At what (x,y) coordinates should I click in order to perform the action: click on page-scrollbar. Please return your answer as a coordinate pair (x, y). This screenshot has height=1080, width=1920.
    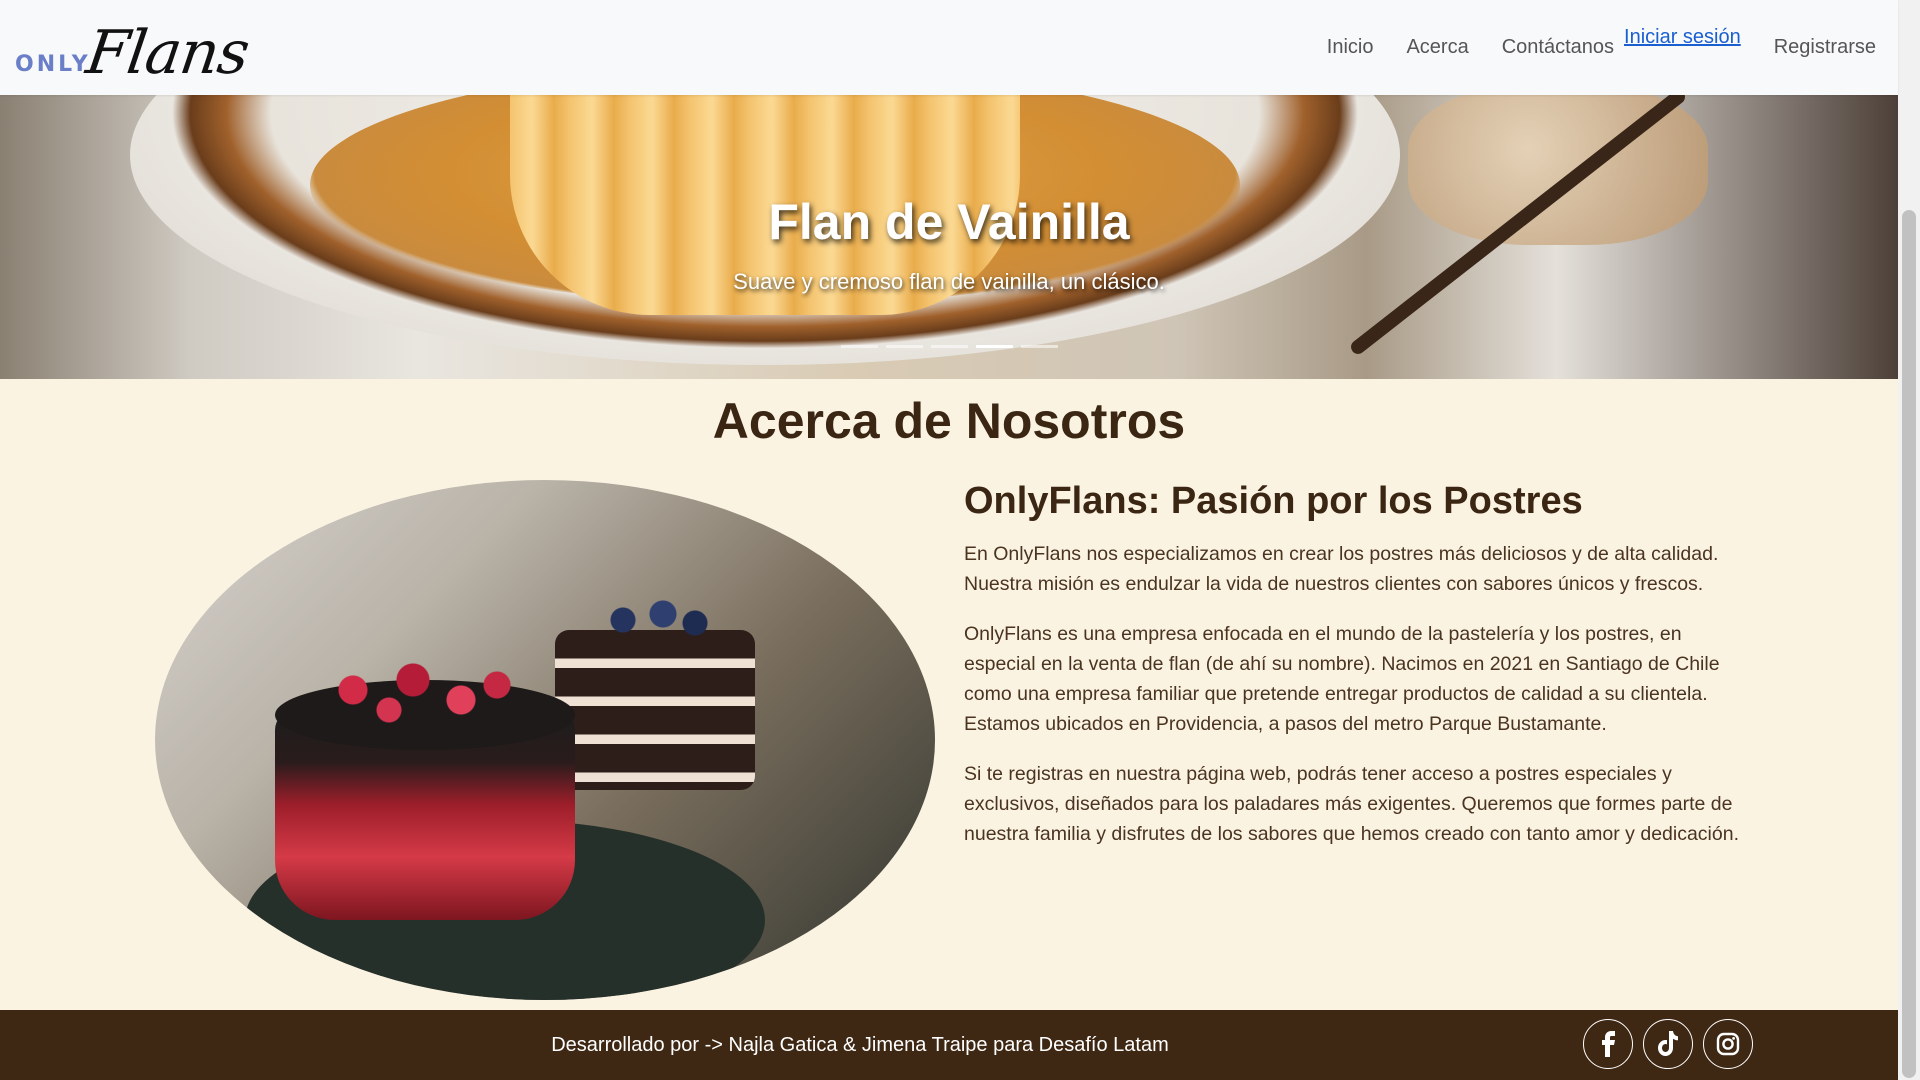
    Looking at the image, I should click on (1909, 540).